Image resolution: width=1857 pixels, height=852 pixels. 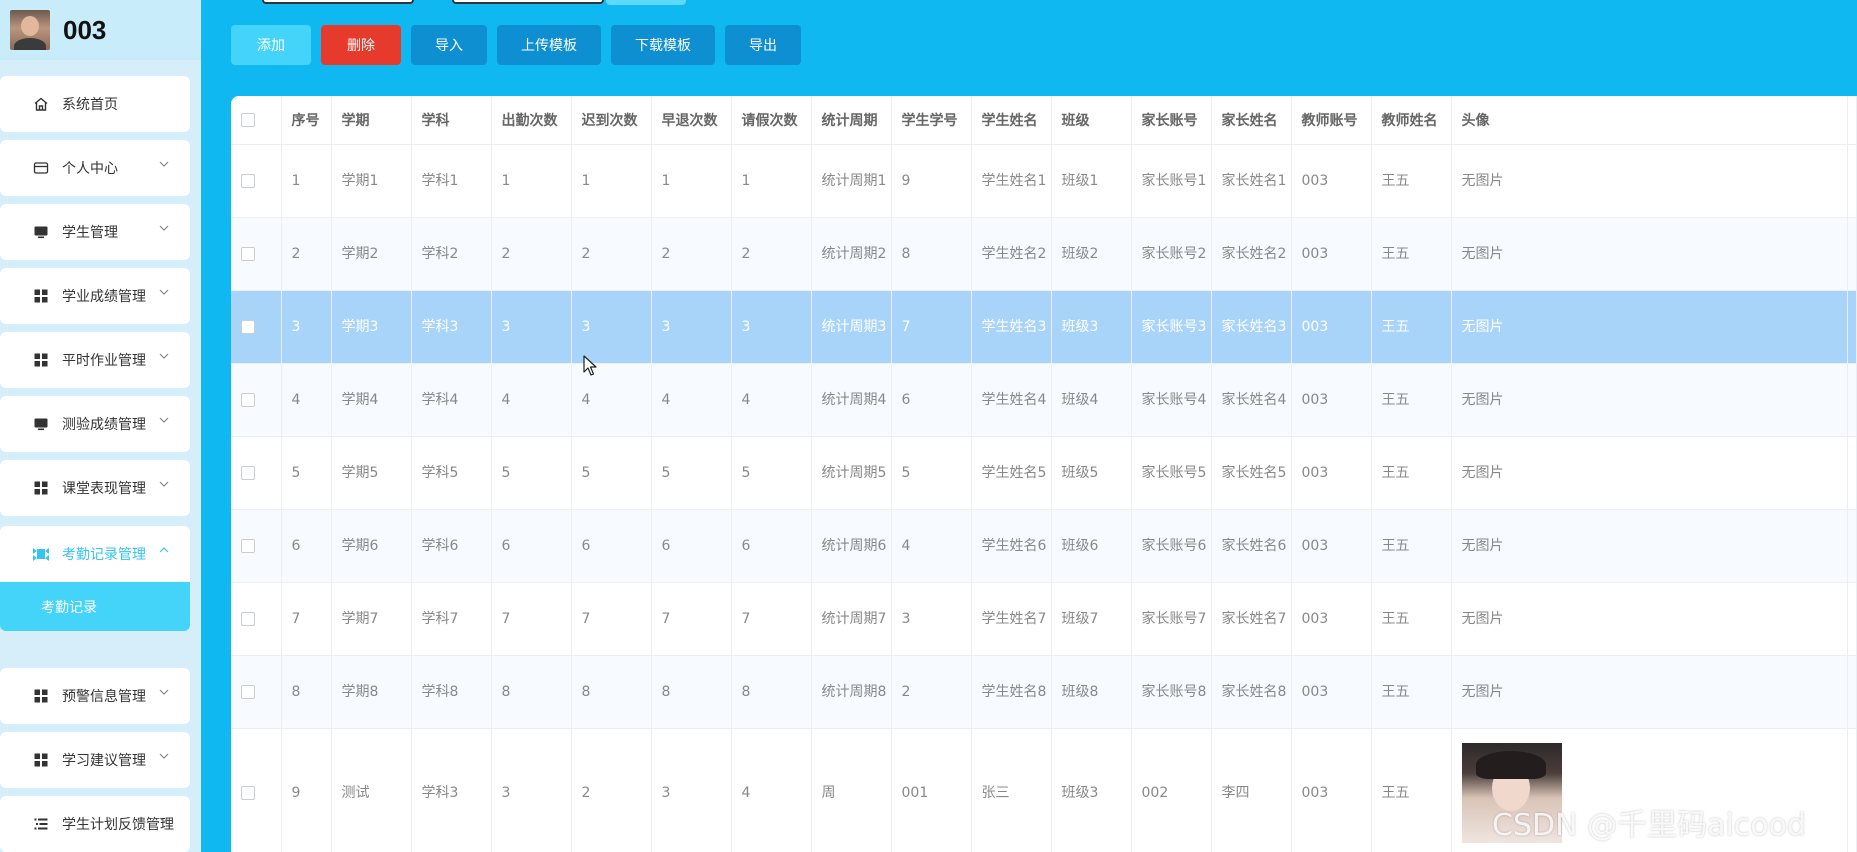 I want to click on sidebar-item-3: 学业成绩管理, so click(x=95, y=296).